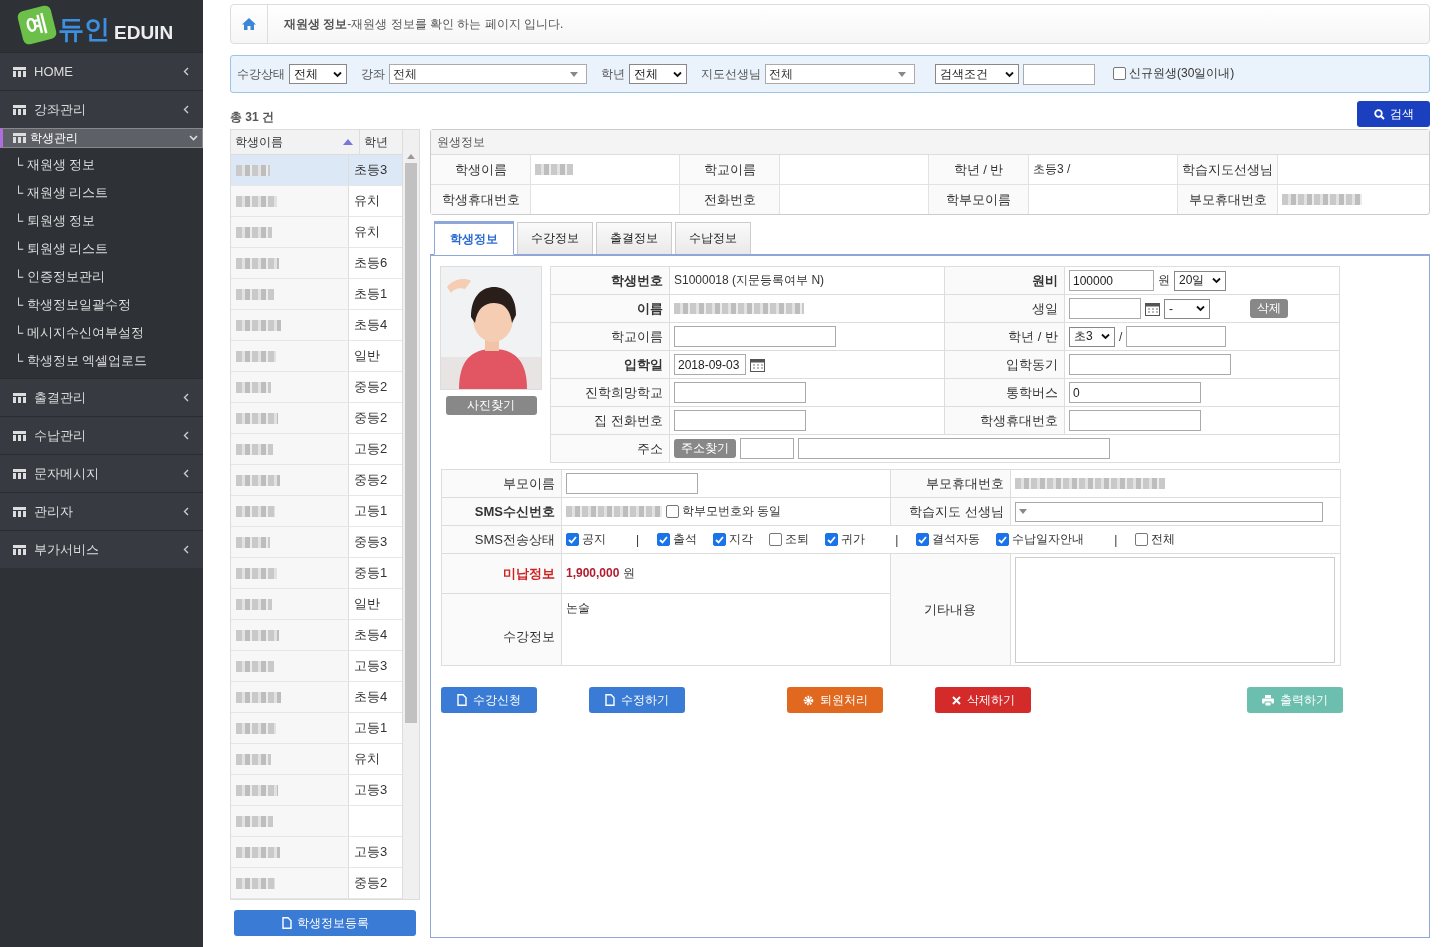 This screenshot has width=1450, height=947. I want to click on filter-label: 수강상태, so click(261, 74).